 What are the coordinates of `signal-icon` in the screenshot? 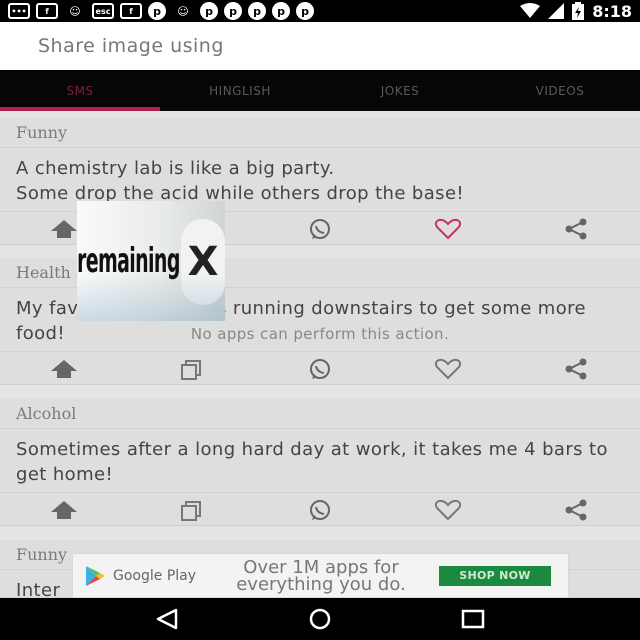 It's located at (556, 11).